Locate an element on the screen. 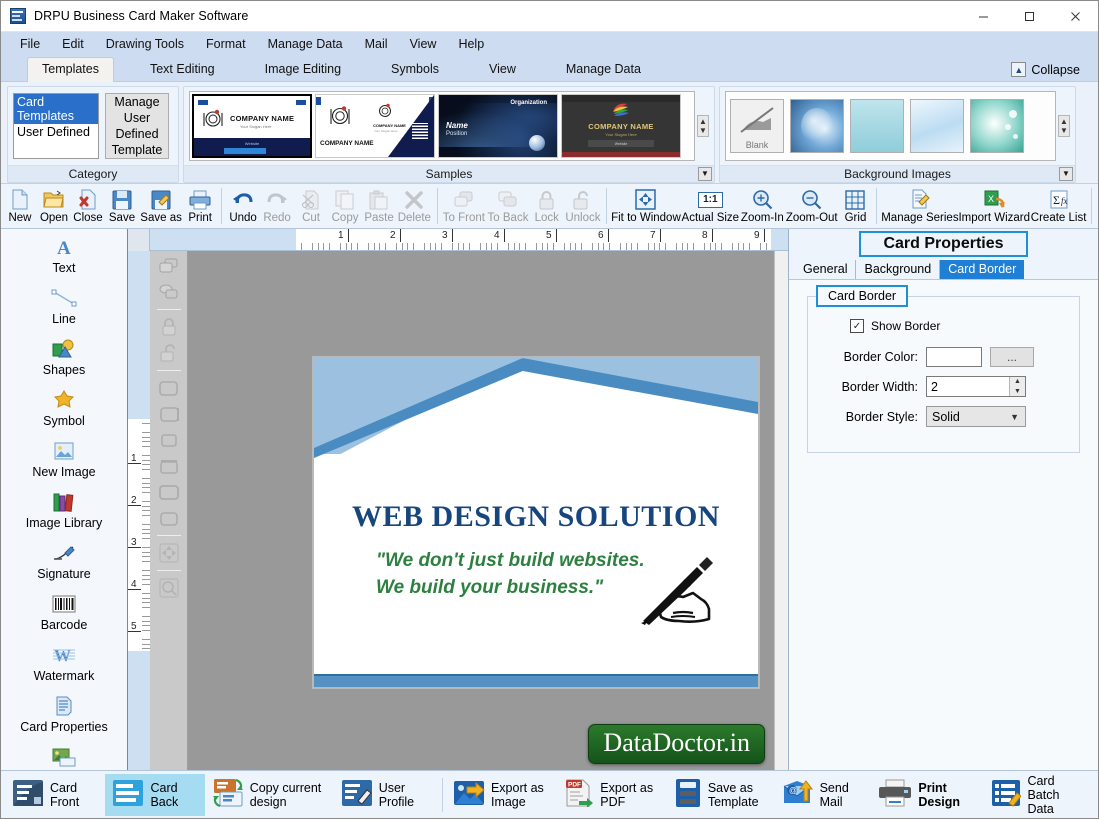  export-as-image-button: Export as Image is located at coordinates (501, 795).